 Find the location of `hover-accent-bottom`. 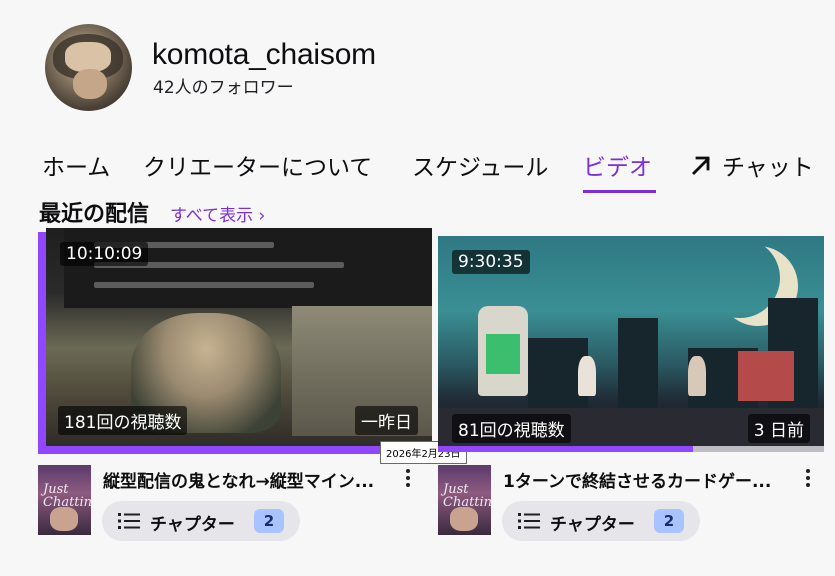

hover-accent-bottom is located at coordinates (234, 450).